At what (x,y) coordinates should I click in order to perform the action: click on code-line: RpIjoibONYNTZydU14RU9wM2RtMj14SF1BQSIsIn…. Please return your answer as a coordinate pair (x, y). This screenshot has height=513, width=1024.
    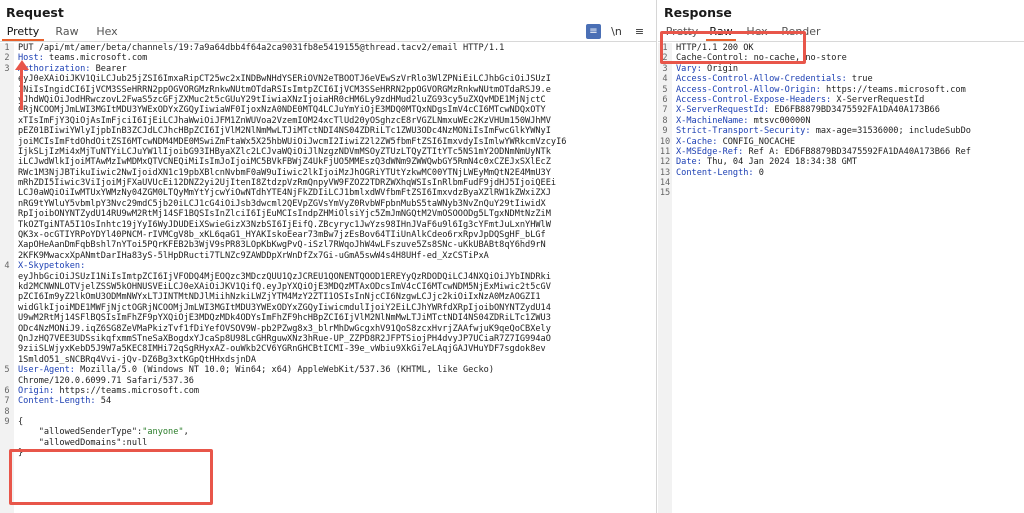
    Looking at the image, I should click on (328, 214).